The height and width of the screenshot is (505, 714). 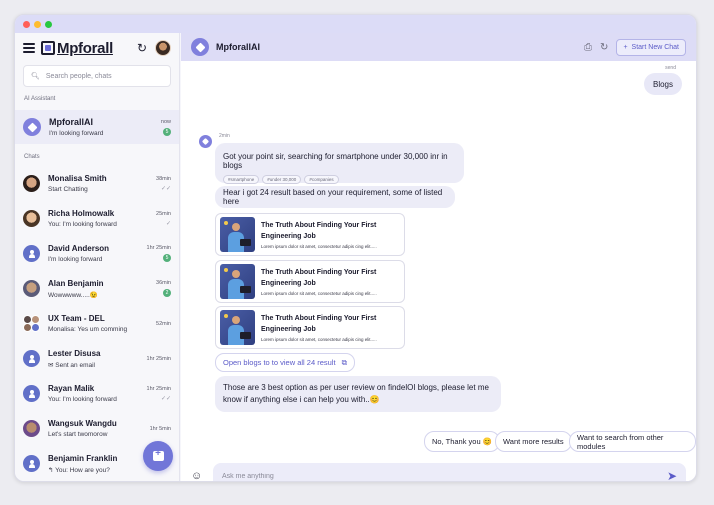 I want to click on chat-header: MpforallAI ⎙ ↻ + Start New Chat, so click(x=438, y=47).